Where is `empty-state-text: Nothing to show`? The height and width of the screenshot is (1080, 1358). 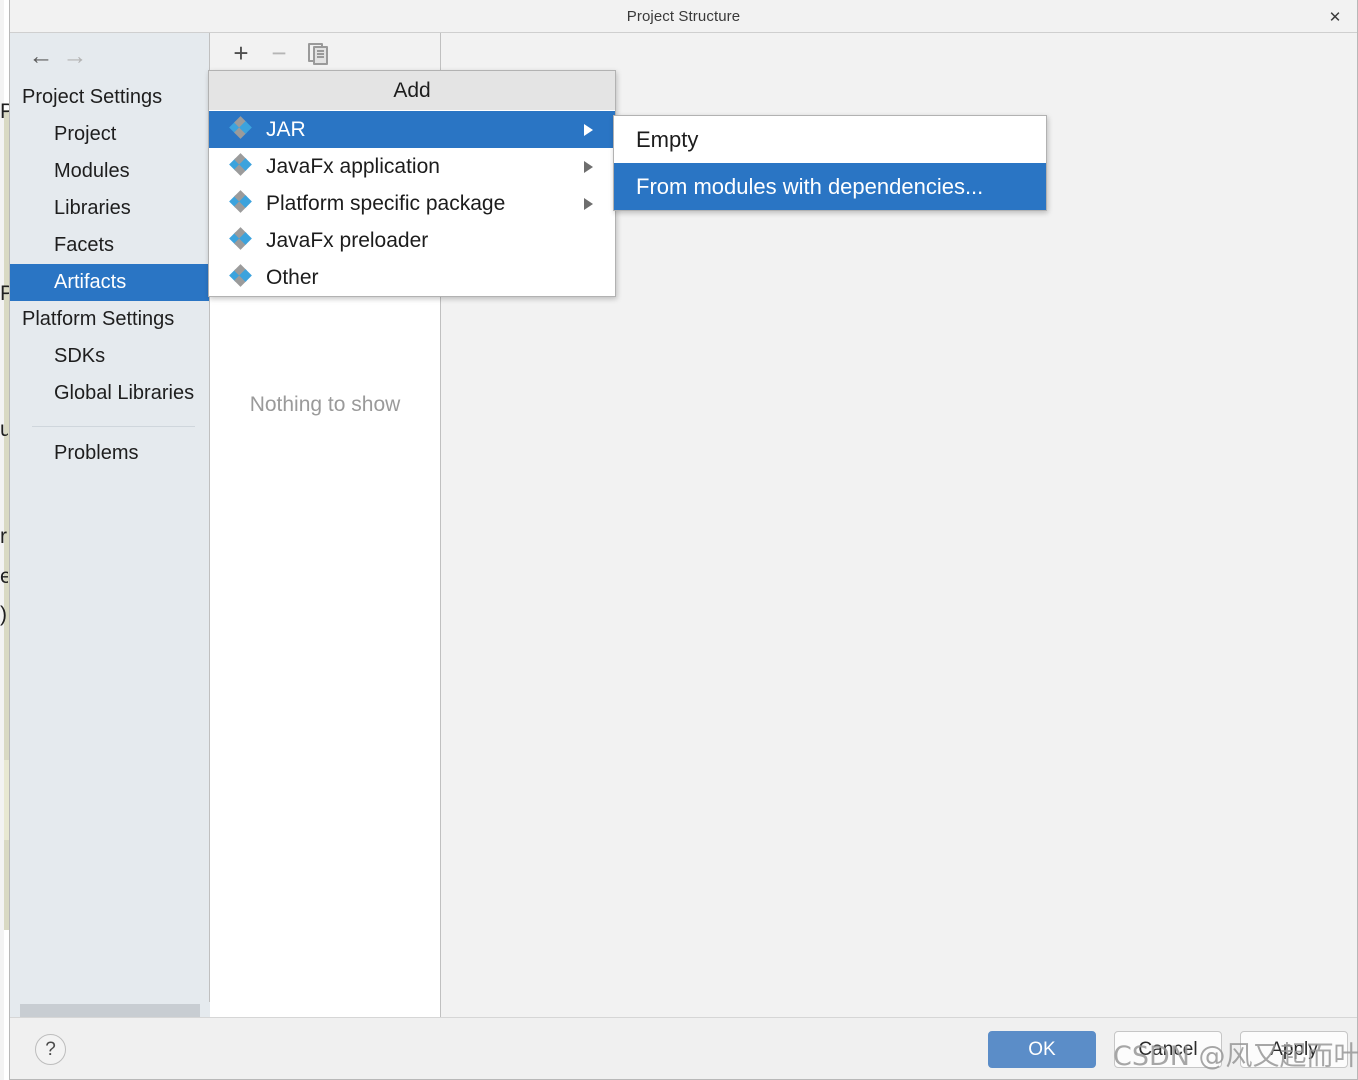
empty-state-text: Nothing to show is located at coordinates (325, 404).